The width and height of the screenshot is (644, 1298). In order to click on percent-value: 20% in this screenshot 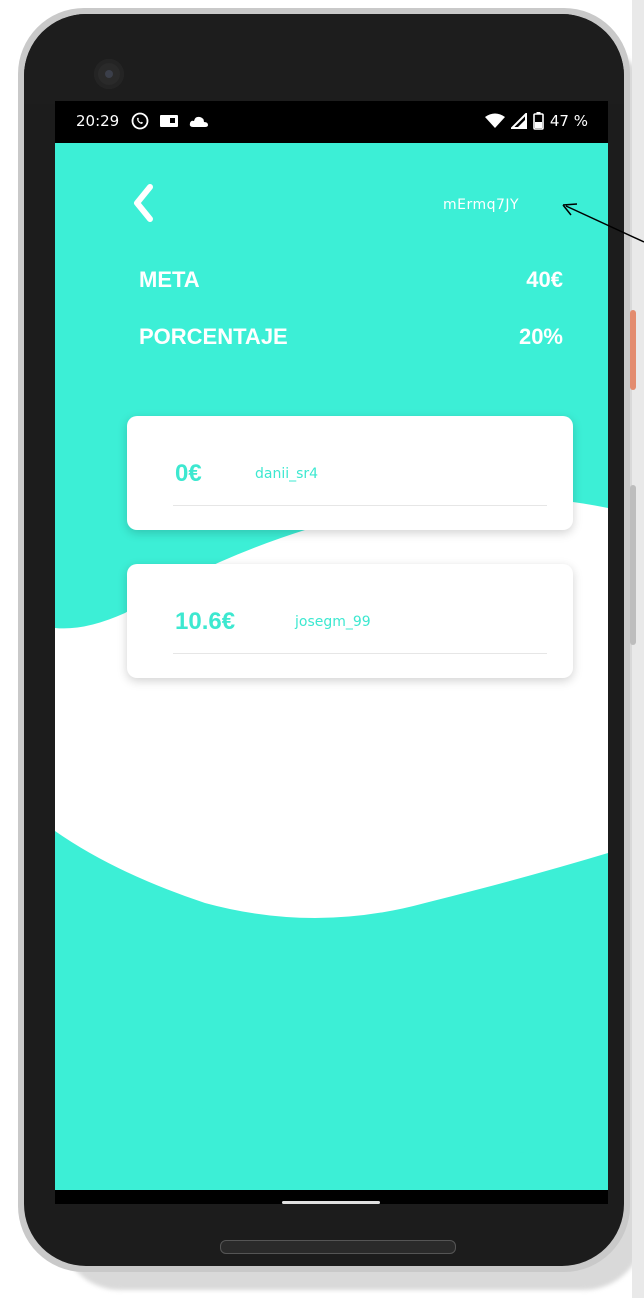, I will do `click(540, 336)`.